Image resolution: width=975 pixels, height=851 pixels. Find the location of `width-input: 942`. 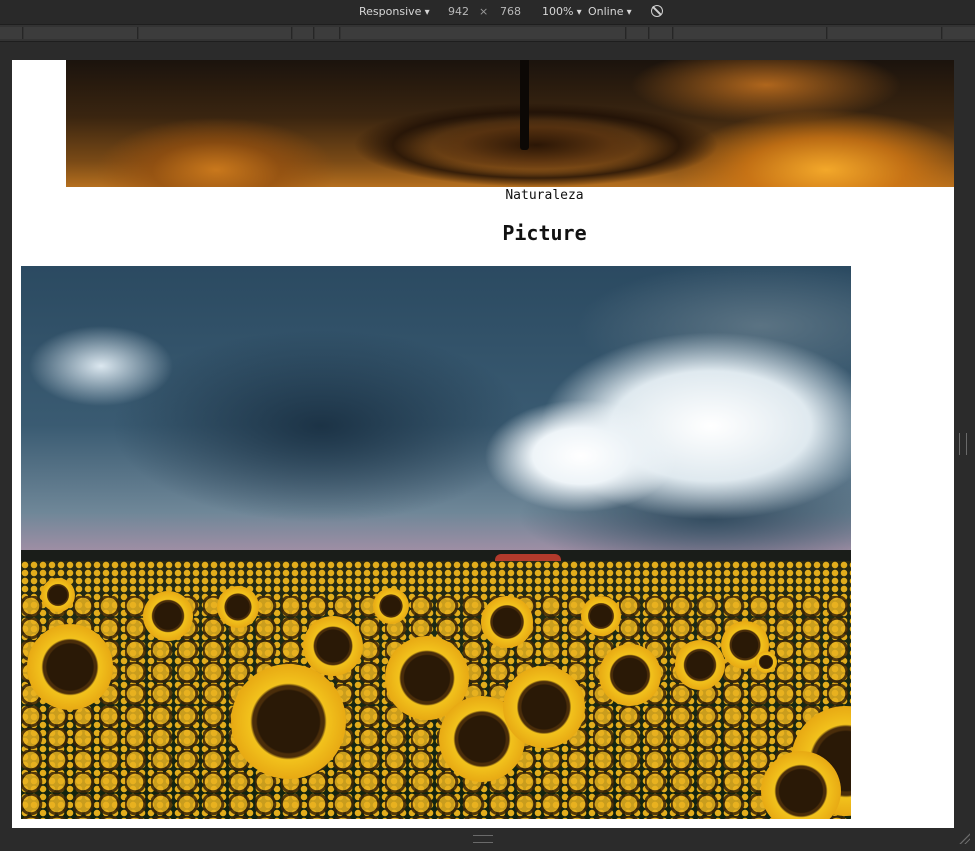

width-input: 942 is located at coordinates (458, 12).